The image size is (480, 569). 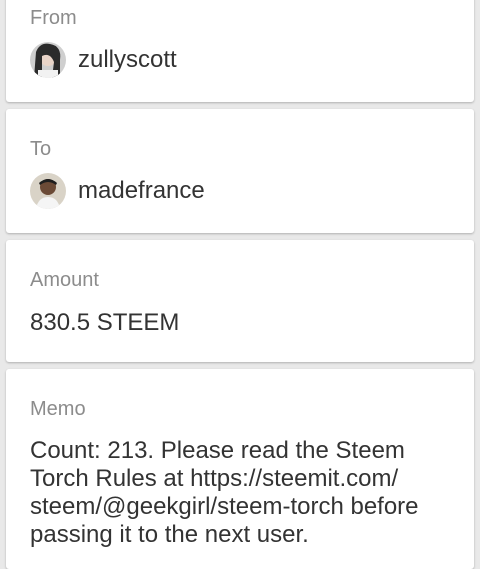 What do you see at coordinates (48, 191) in the screenshot?
I see `to-avatar-icon` at bounding box center [48, 191].